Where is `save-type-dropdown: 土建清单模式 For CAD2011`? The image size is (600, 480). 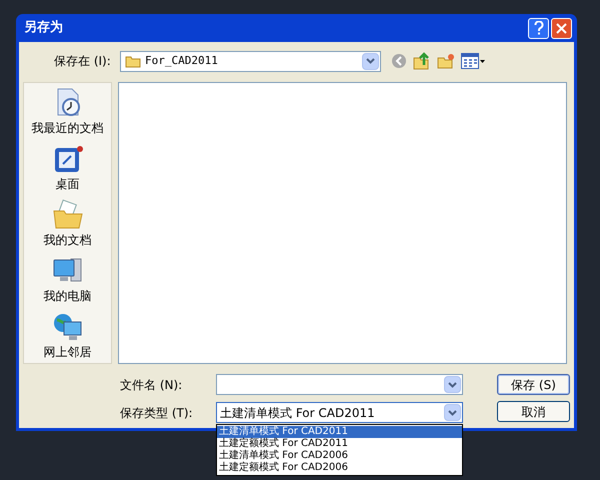
save-type-dropdown: 土建清单模式 For CAD2011 is located at coordinates (339, 412).